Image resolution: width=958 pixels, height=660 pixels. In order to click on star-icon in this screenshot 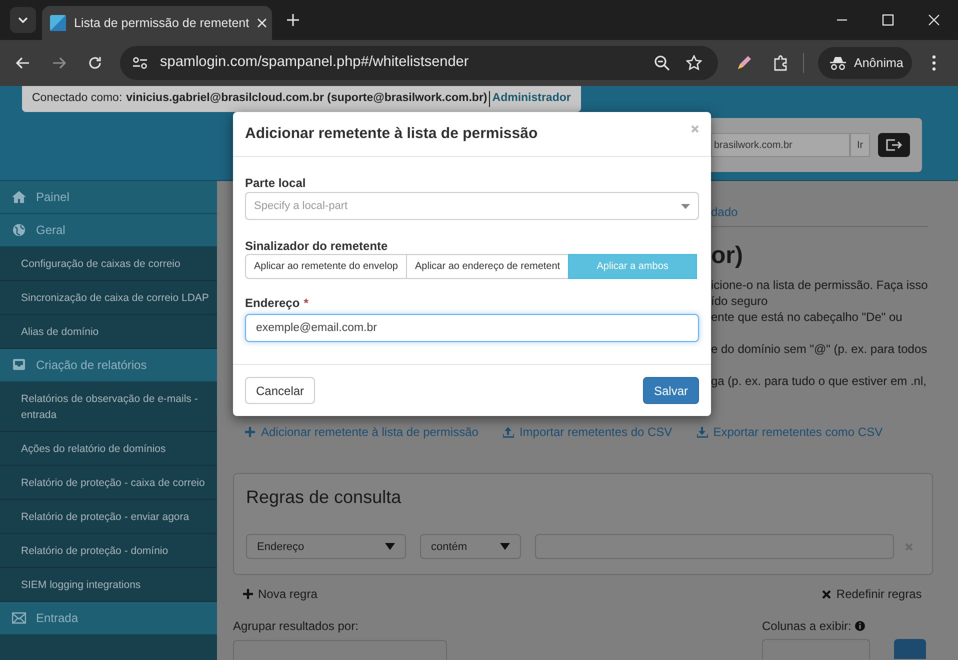, I will do `click(694, 63)`.